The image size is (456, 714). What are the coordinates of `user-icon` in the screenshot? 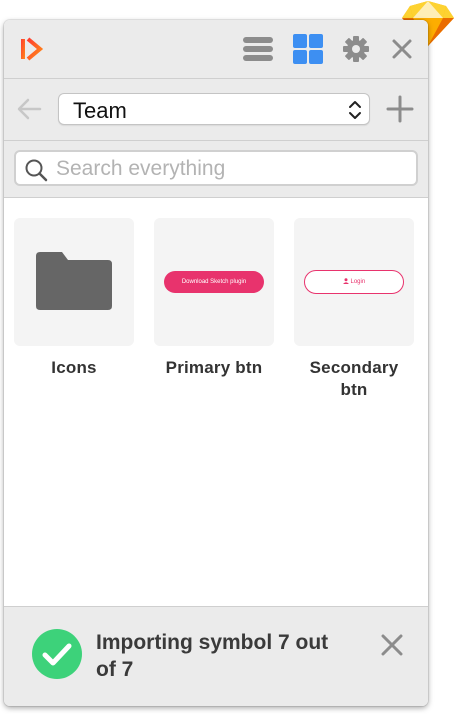 It's located at (345, 281).